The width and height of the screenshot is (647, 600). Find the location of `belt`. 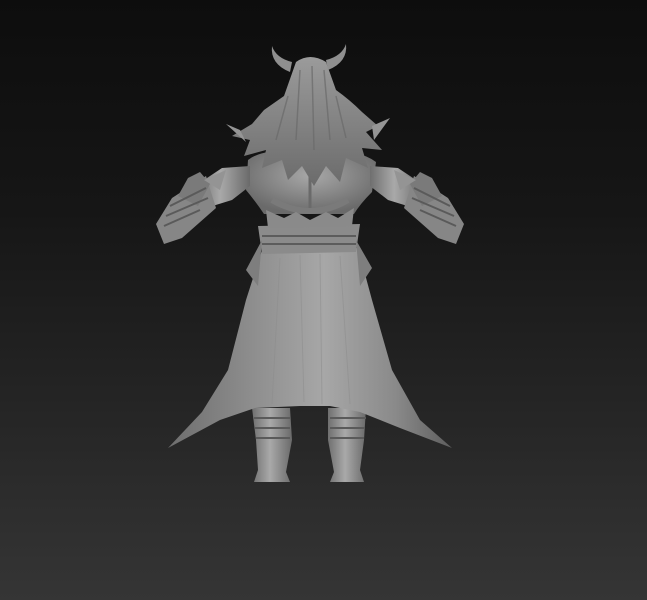

belt is located at coordinates (309, 239).